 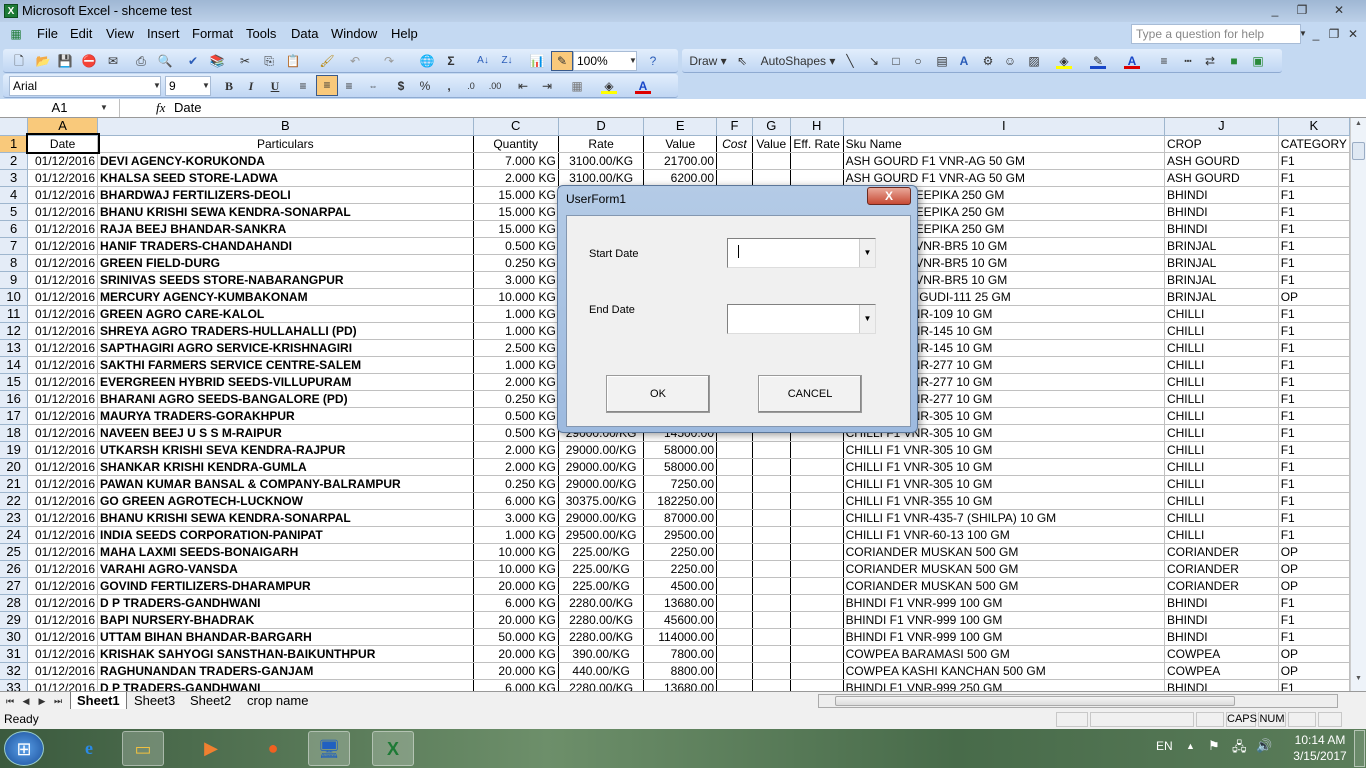 What do you see at coordinates (14, 212) in the screenshot?
I see `row-header: 5` at bounding box center [14, 212].